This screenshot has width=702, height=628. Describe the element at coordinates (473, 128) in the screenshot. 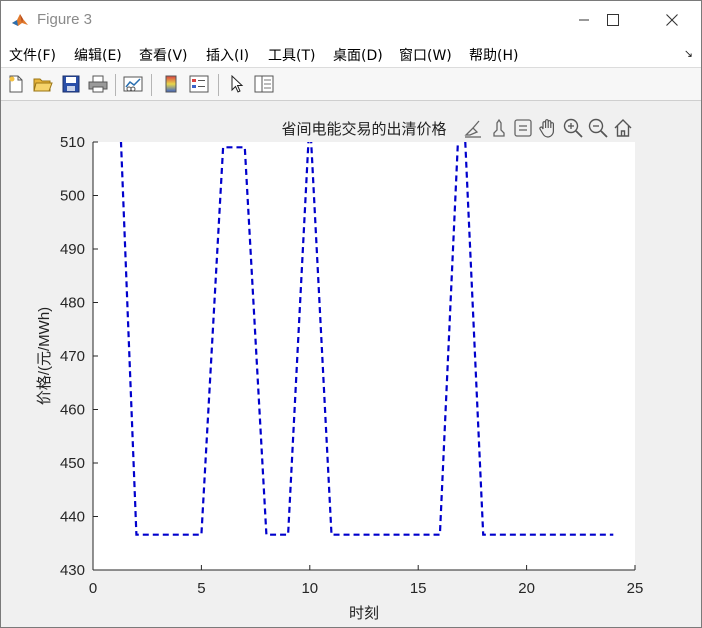

I see `brush-button` at that location.